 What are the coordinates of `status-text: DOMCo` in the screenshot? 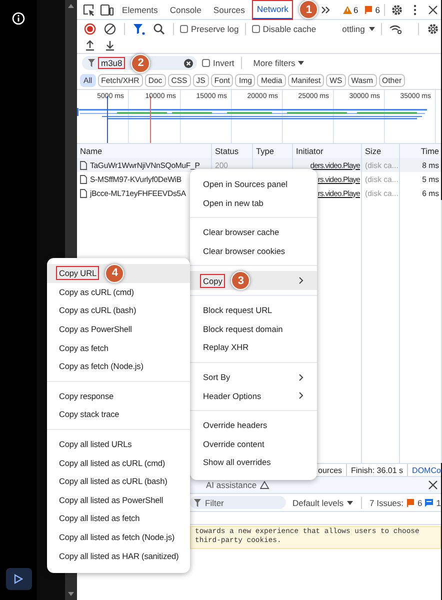 It's located at (426, 470).